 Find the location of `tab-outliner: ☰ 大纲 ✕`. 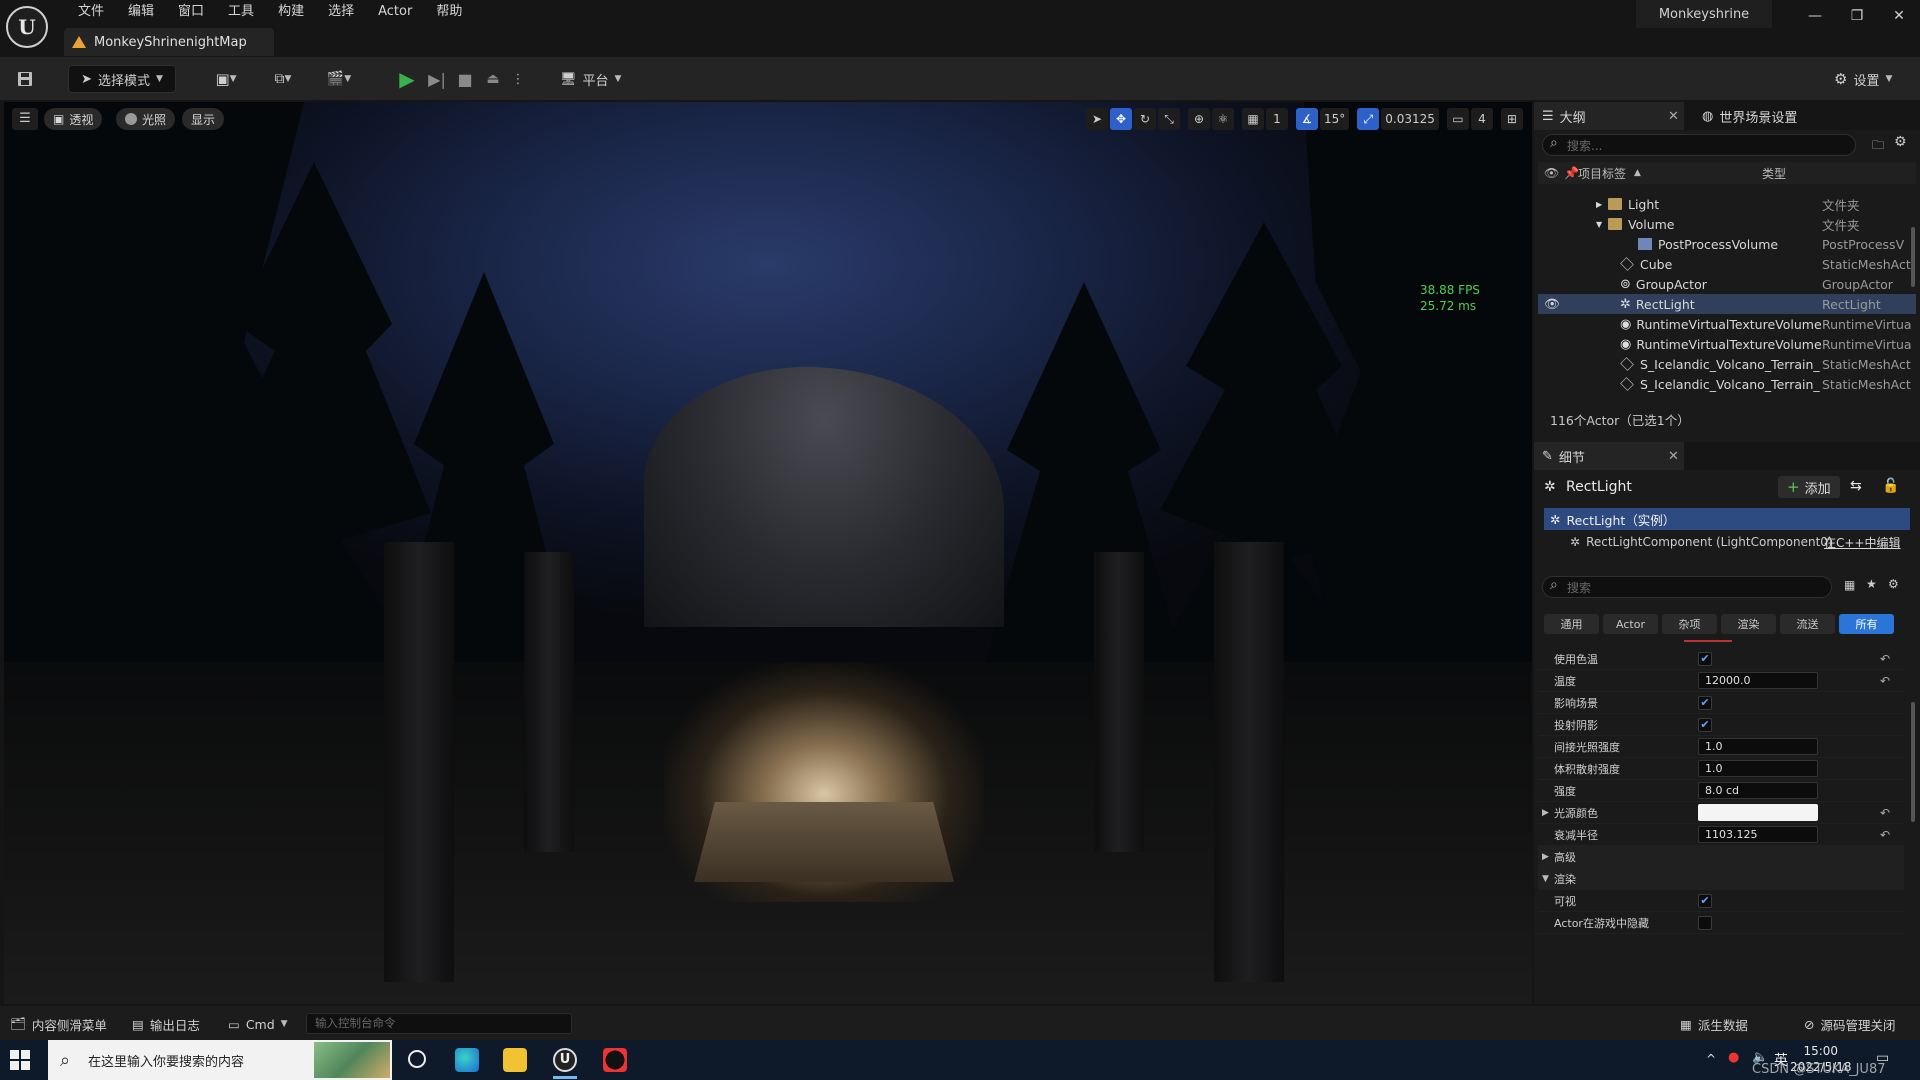

tab-outliner: ☰ 大纲 ✕ is located at coordinates (1609, 116).